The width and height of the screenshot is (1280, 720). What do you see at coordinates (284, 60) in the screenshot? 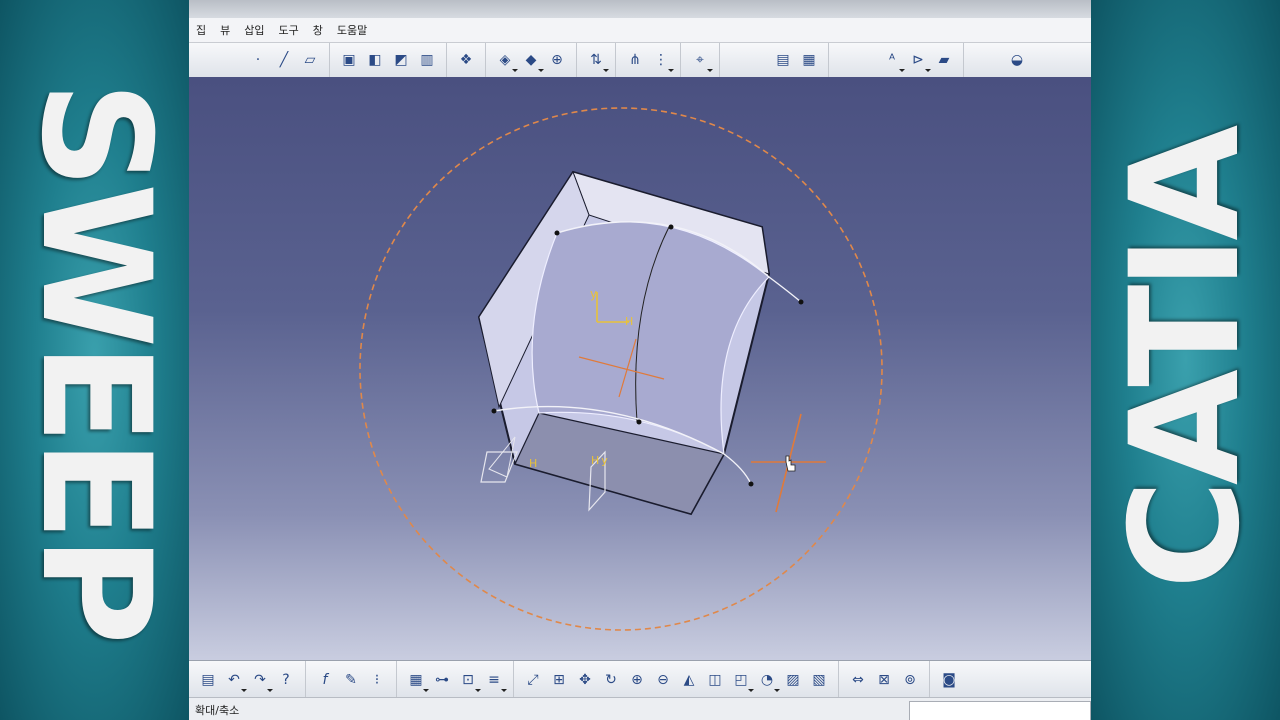
I see `line-icon: ╱` at bounding box center [284, 60].